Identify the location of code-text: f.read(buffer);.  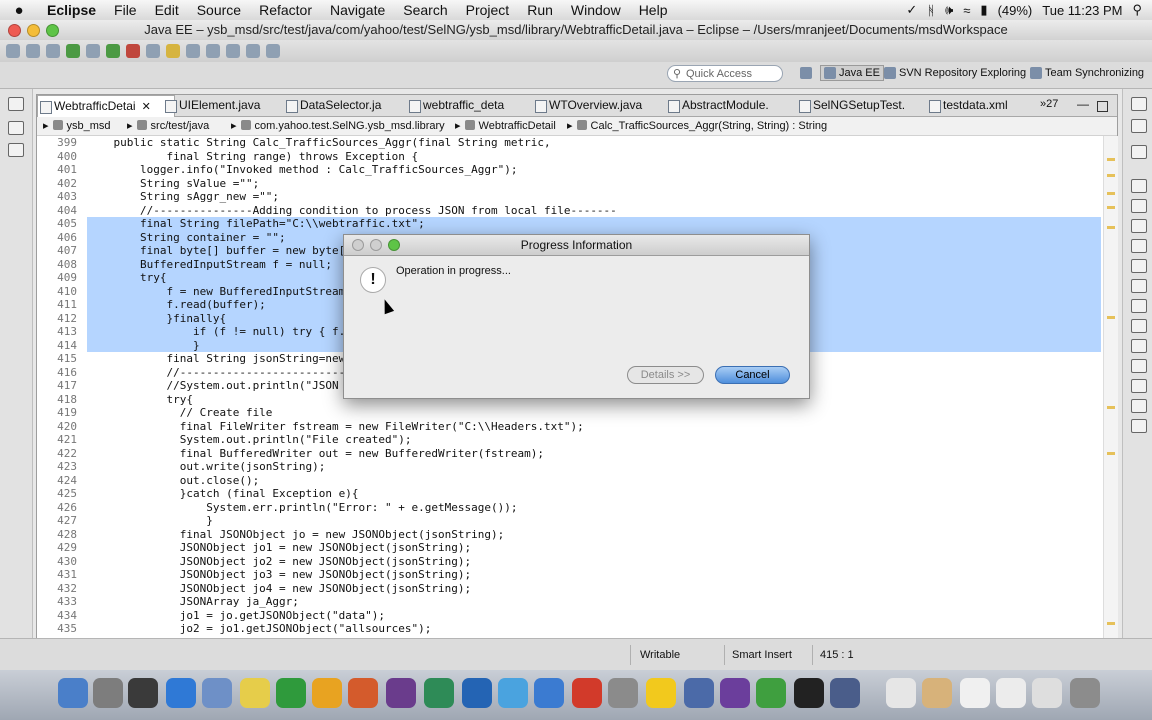
(176, 305).